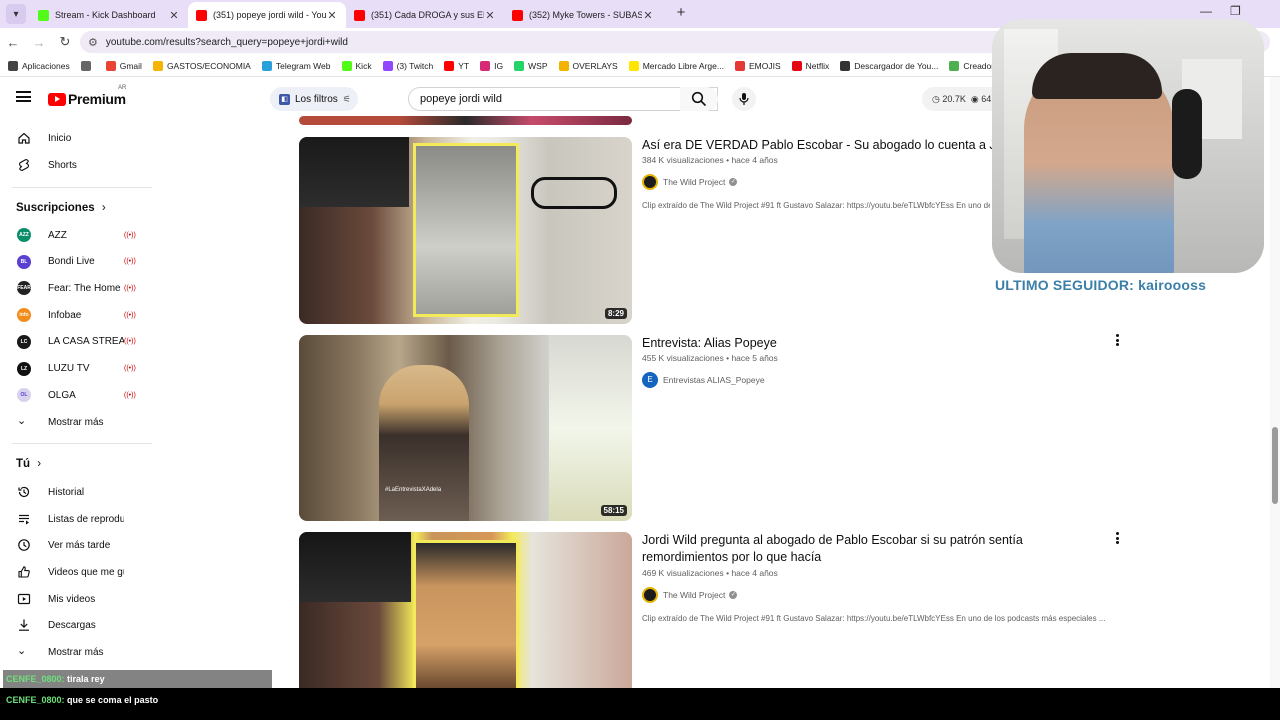  Describe the element at coordinates (24, 341) in the screenshot. I see `channel-avatar: LC` at that location.